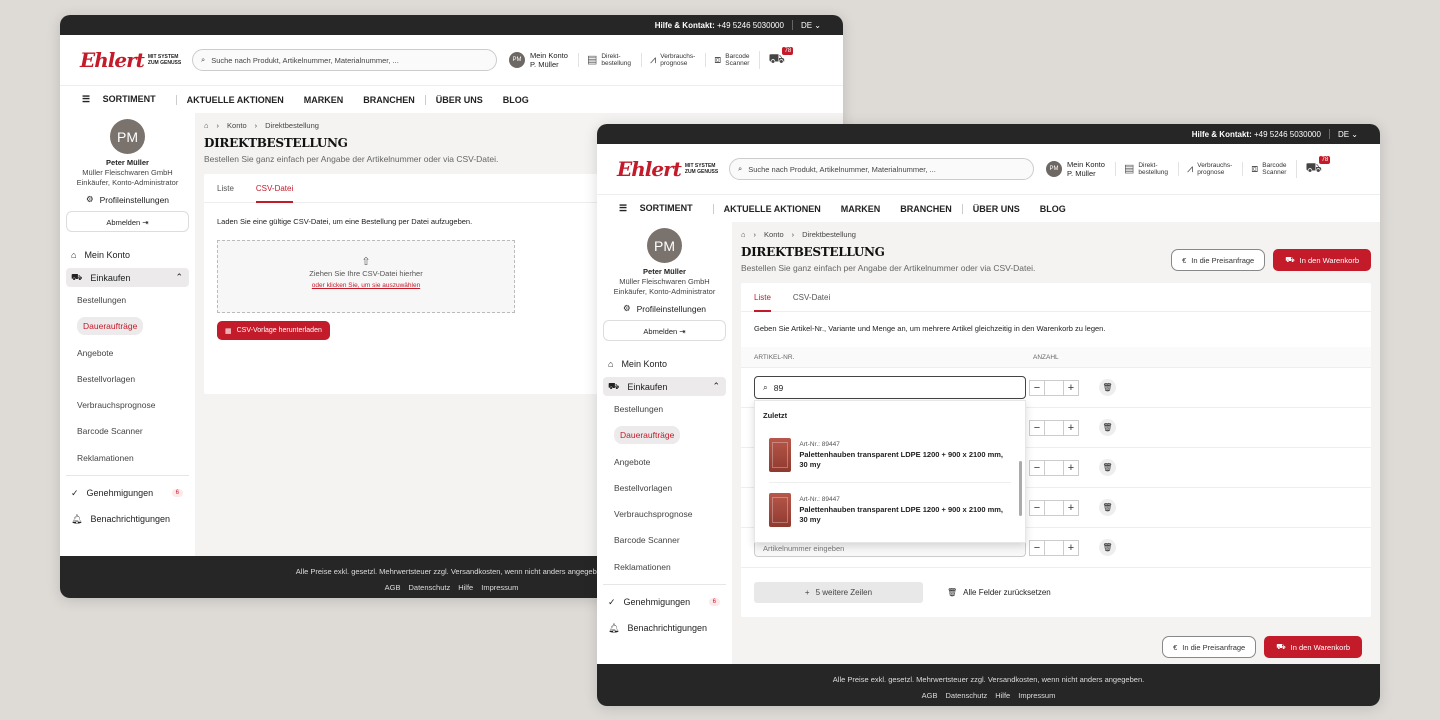 The image size is (1440, 720). Describe the element at coordinates (1020, 488) in the screenshot. I see `scrollbar` at that location.